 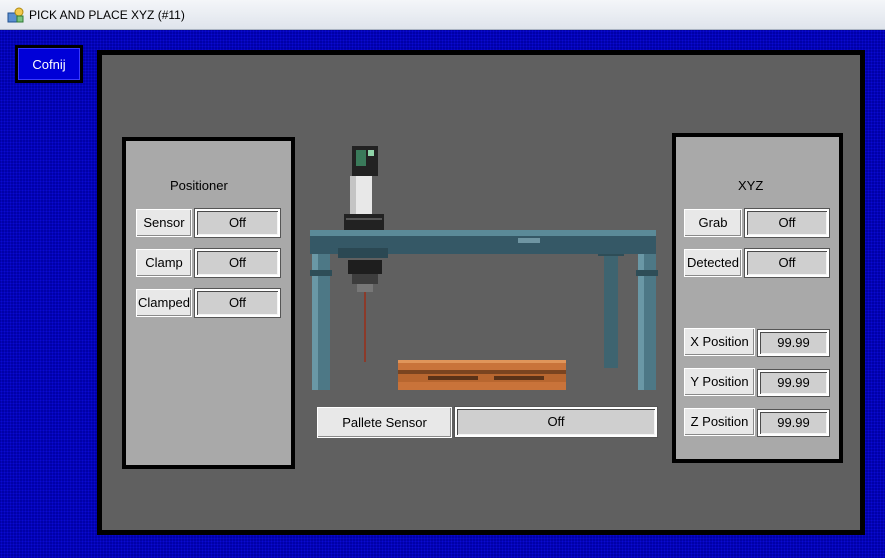 What do you see at coordinates (556, 422) in the screenshot?
I see `pallet-sensor-value: Off` at bounding box center [556, 422].